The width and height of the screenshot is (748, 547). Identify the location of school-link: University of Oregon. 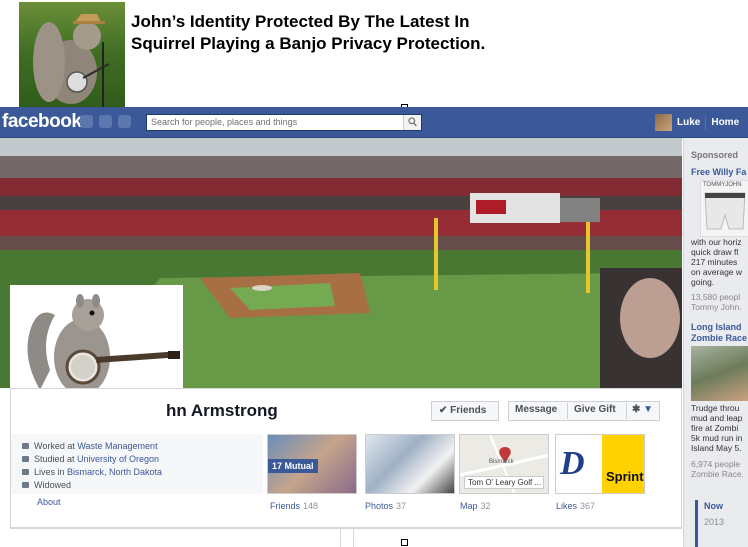
(118, 459).